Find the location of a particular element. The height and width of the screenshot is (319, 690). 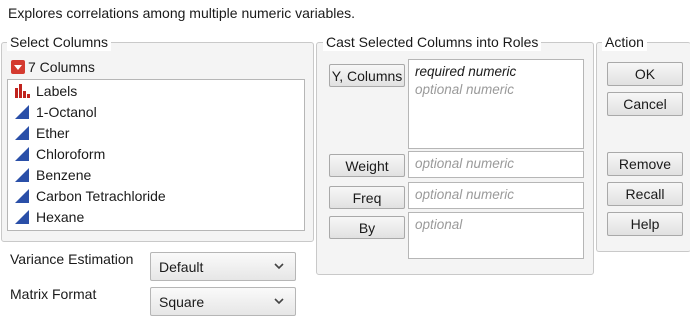

by-role-field: optional is located at coordinates (496, 235).